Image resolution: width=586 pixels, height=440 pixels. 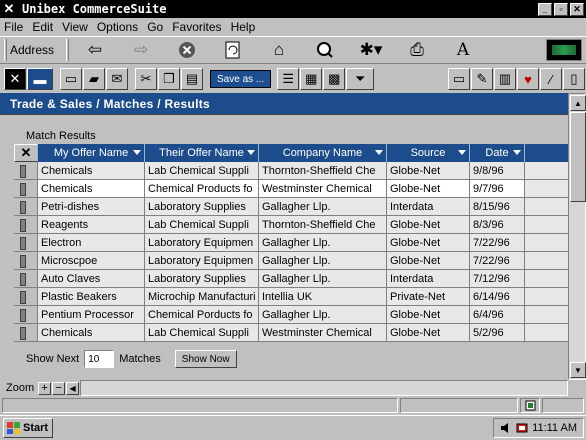 I want to click on zoom-bar: Zoom + − ◀, so click(x=293, y=388).